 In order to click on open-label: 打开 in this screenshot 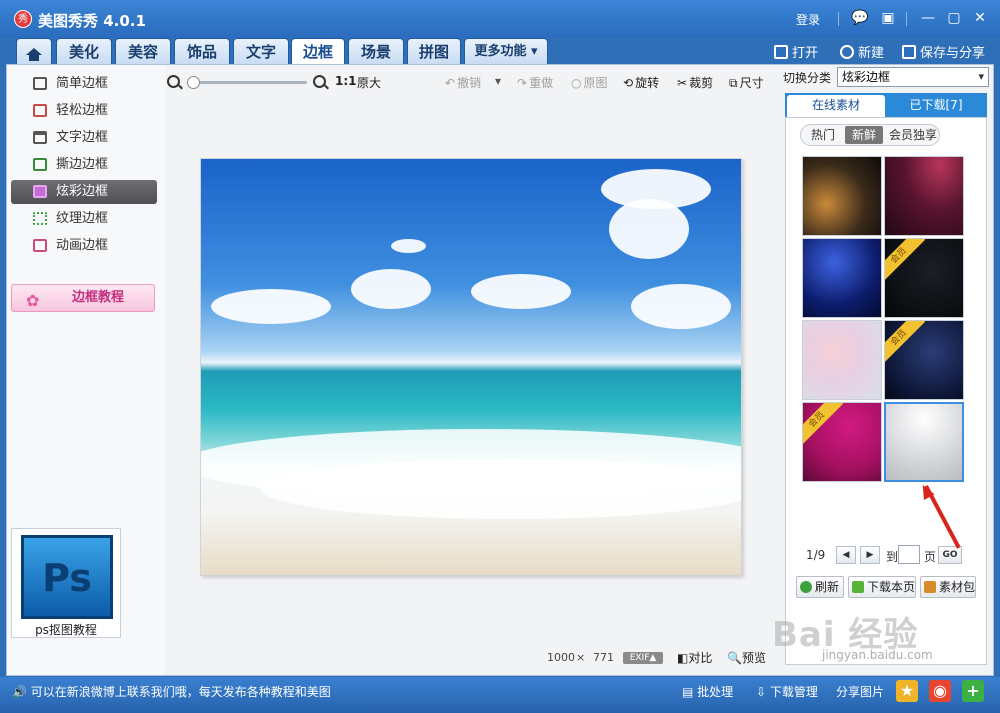, I will do `click(805, 53)`.